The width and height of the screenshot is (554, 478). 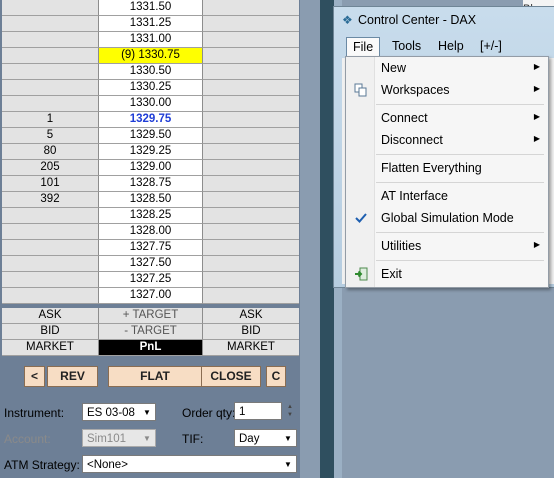 I want to click on price-cell: 1329.25, so click(x=151, y=152).